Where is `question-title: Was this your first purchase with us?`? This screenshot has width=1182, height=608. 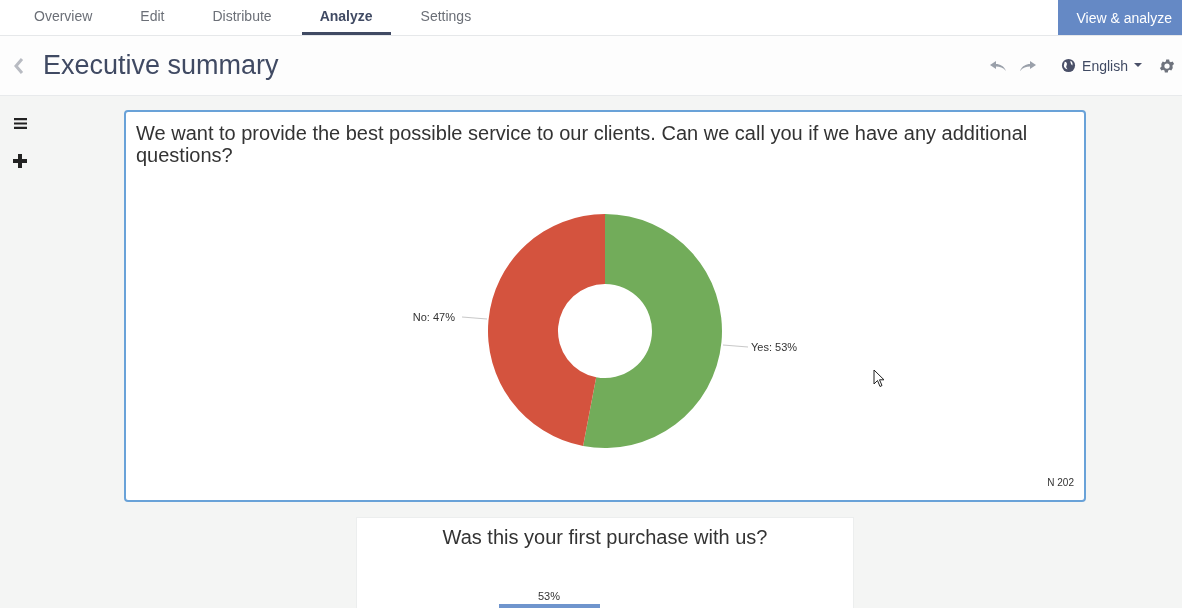
question-title: Was this your first purchase with us? is located at coordinates (605, 537).